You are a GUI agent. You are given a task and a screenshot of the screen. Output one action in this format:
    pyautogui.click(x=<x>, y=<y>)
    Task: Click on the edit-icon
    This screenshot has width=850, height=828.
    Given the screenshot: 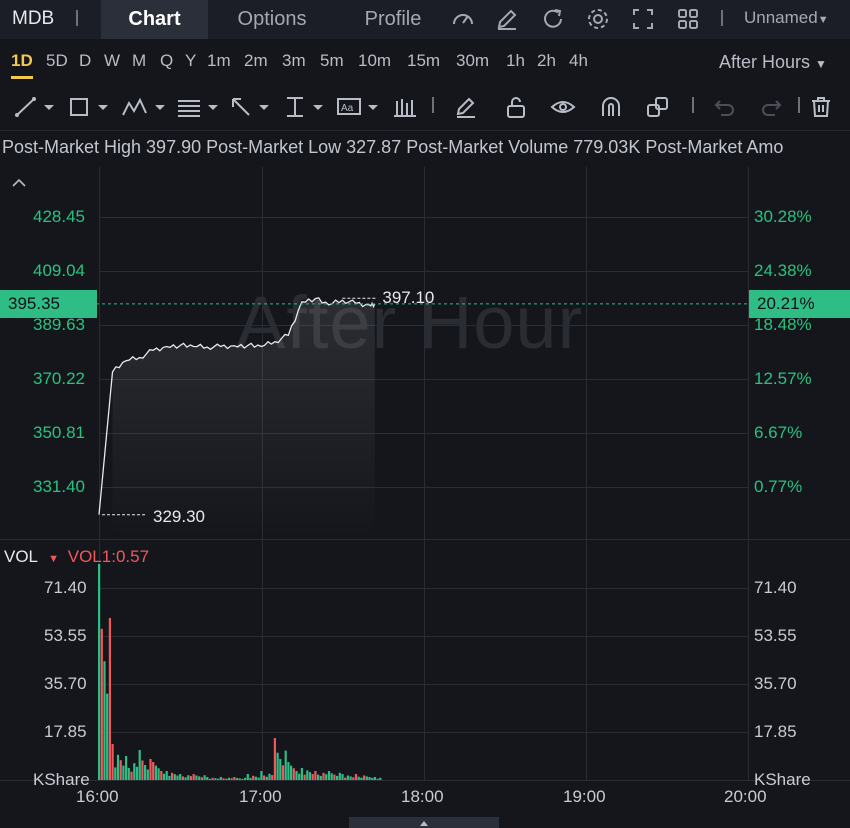 What is the action you would take?
    pyautogui.click(x=466, y=107)
    